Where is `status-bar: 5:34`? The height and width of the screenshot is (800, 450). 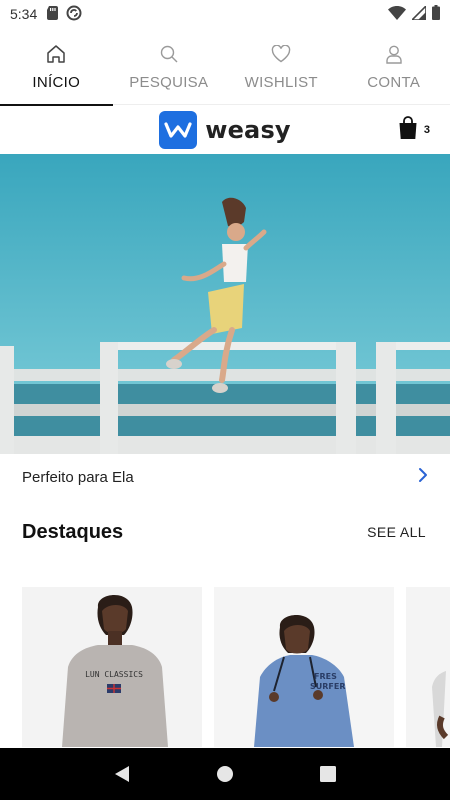 status-bar: 5:34 is located at coordinates (225, 14).